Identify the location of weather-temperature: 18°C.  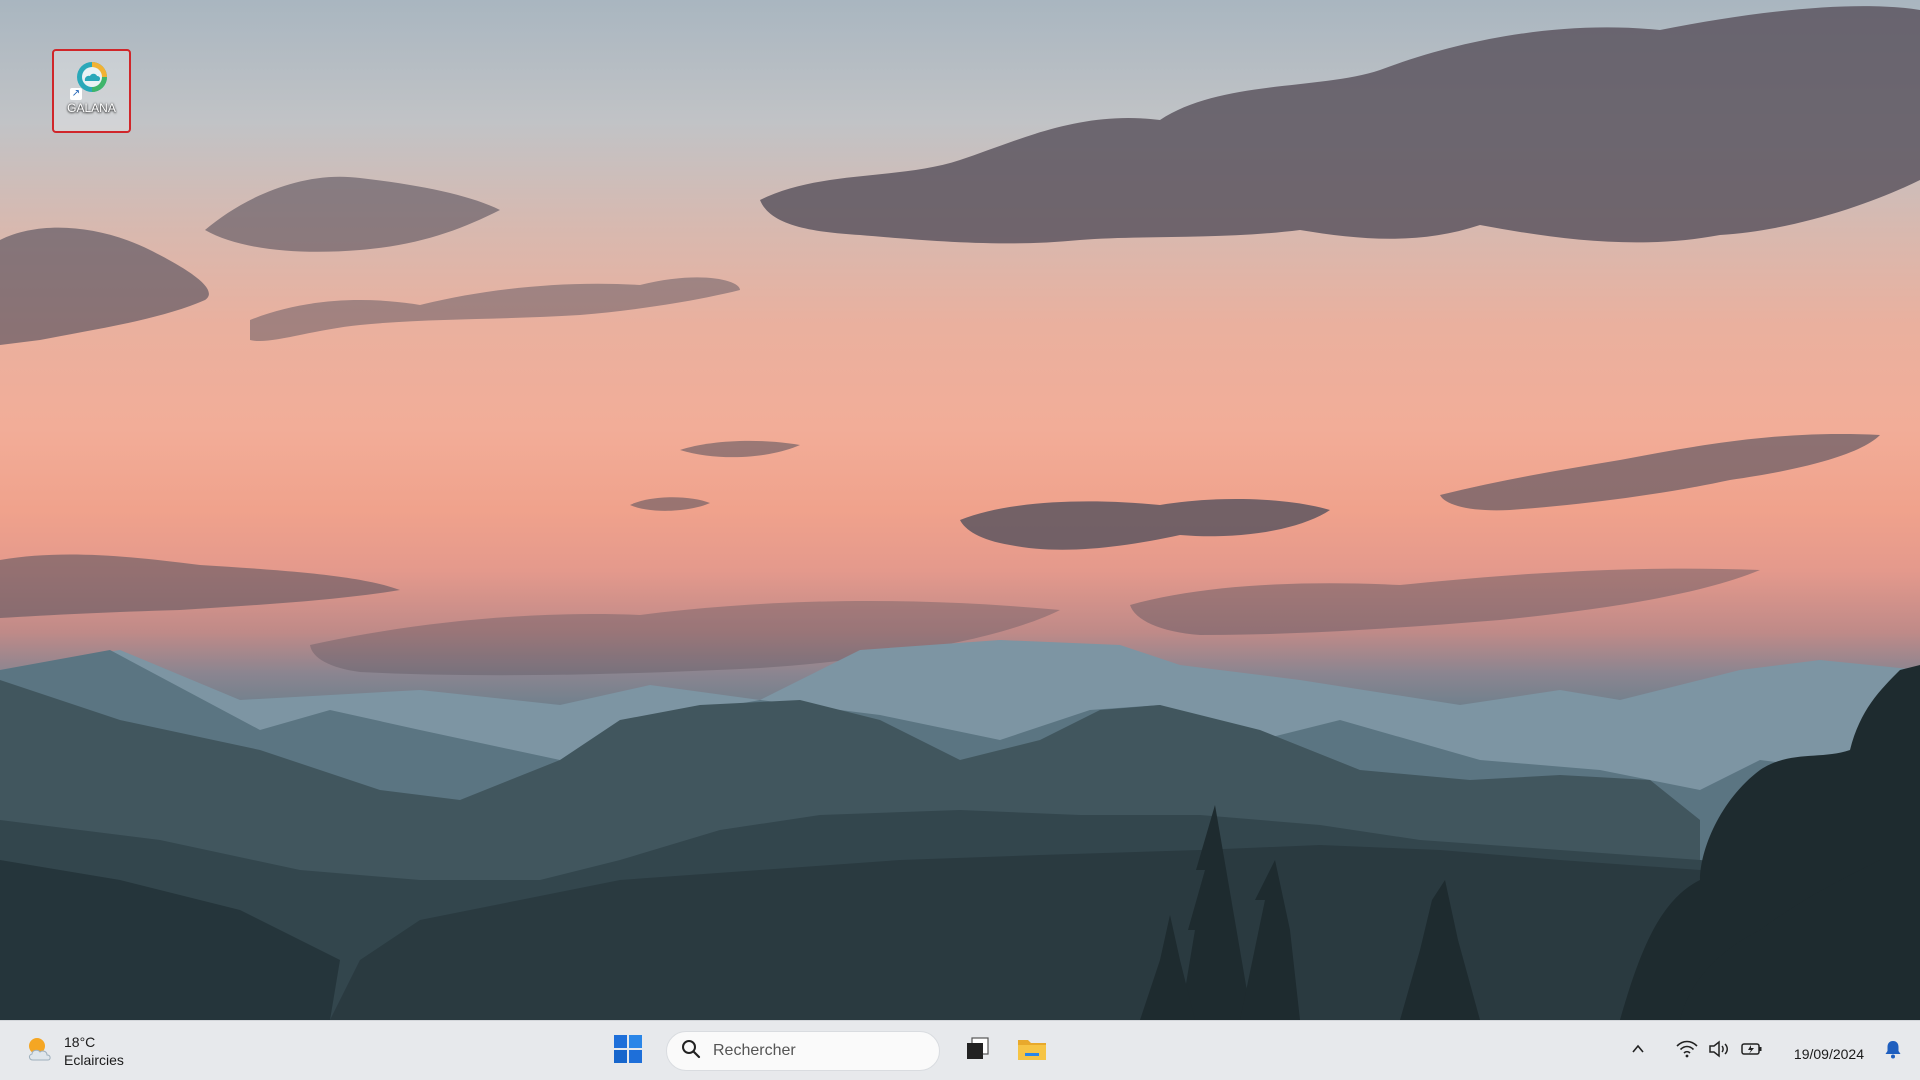
(80, 1042).